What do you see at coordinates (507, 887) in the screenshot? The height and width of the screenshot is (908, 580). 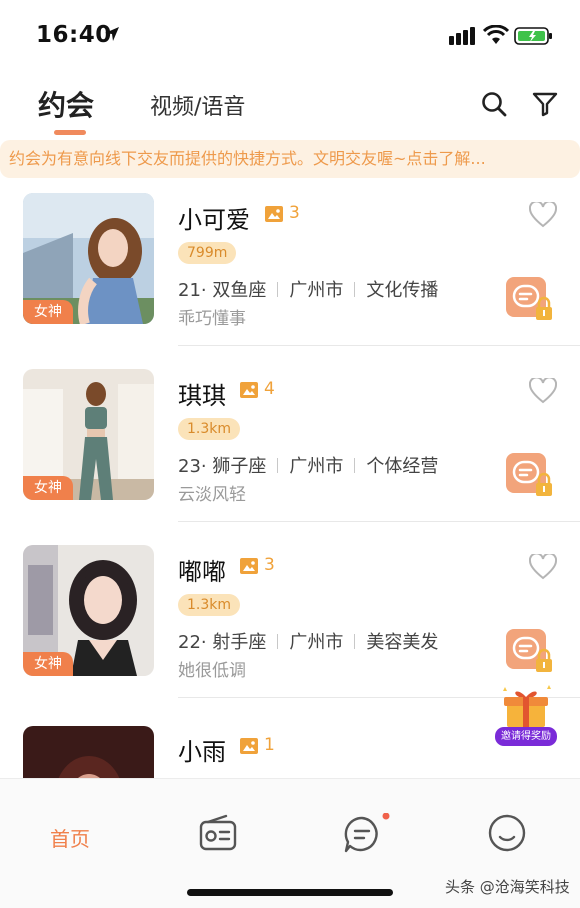 I see `watermark: 头条 @沧海笑科技` at bounding box center [507, 887].